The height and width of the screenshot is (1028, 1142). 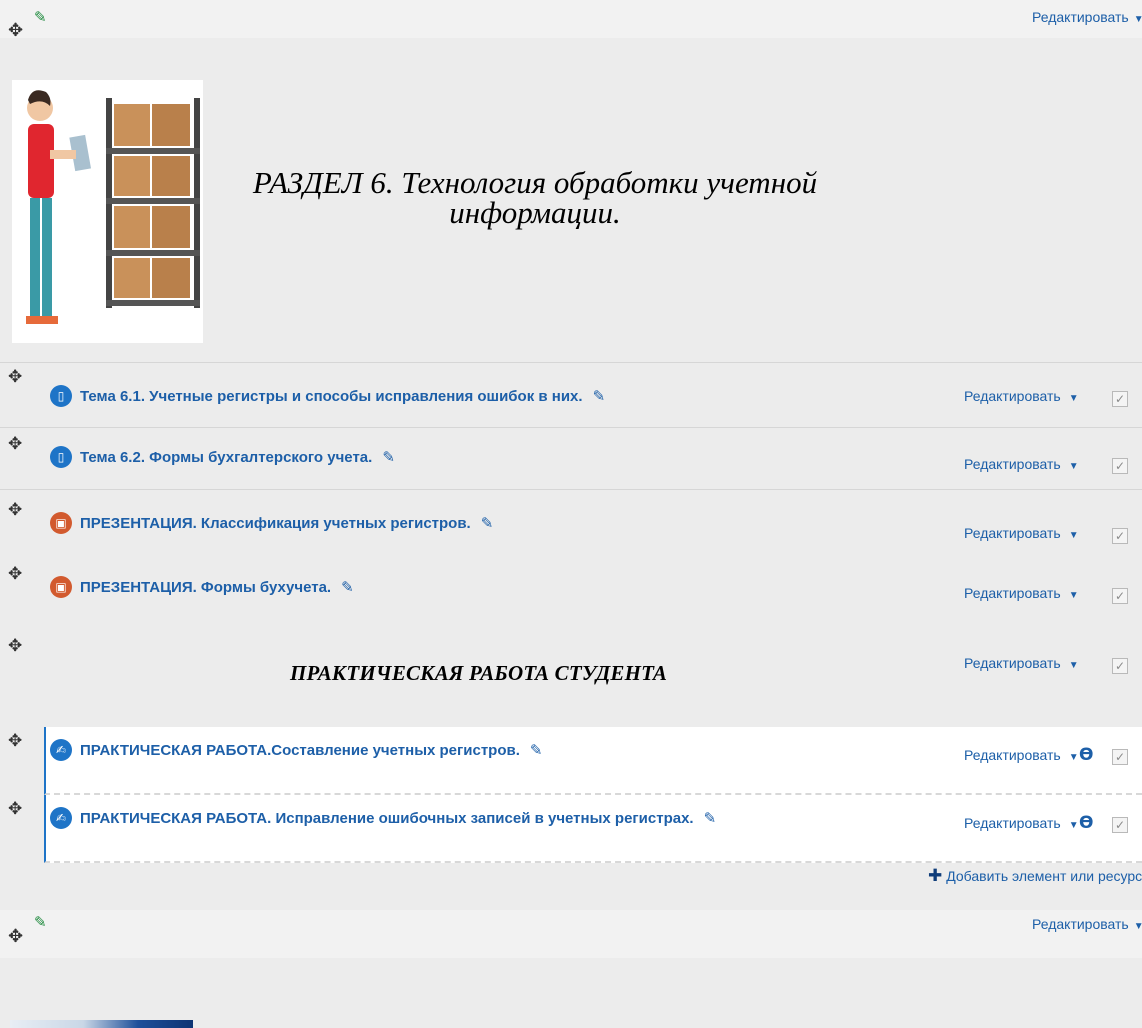 I want to click on activity-title: Тема 6.2. Формы бухгалтерского учета., so click(x=226, y=457).